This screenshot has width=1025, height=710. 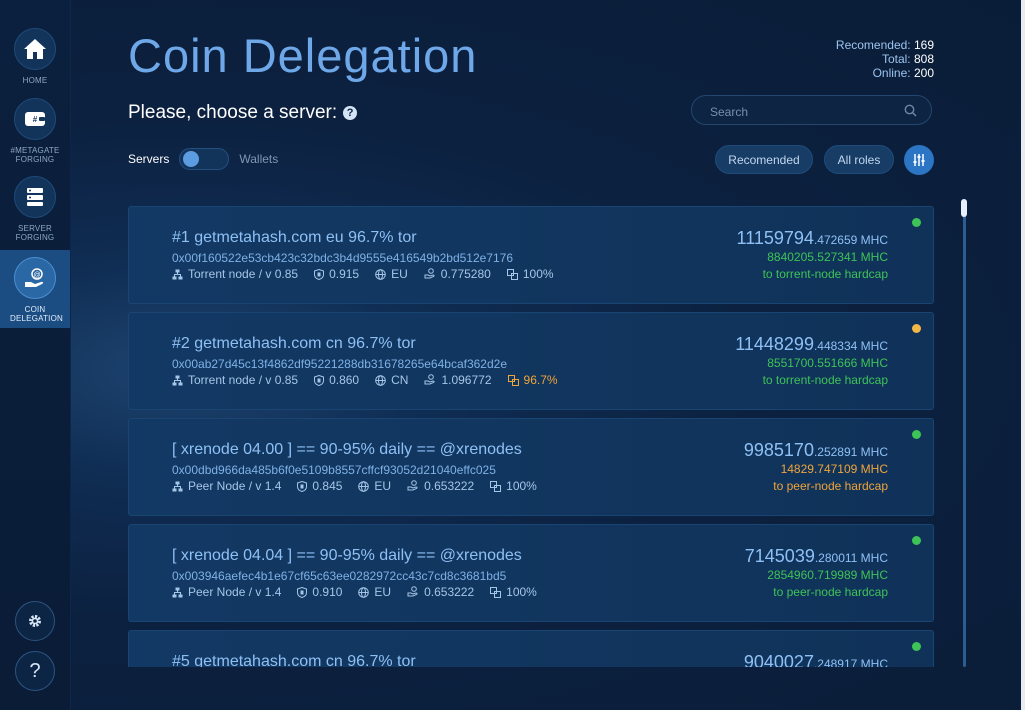 I want to click on delegated-amount: 9985170.252891 MHC, so click(x=815, y=450).